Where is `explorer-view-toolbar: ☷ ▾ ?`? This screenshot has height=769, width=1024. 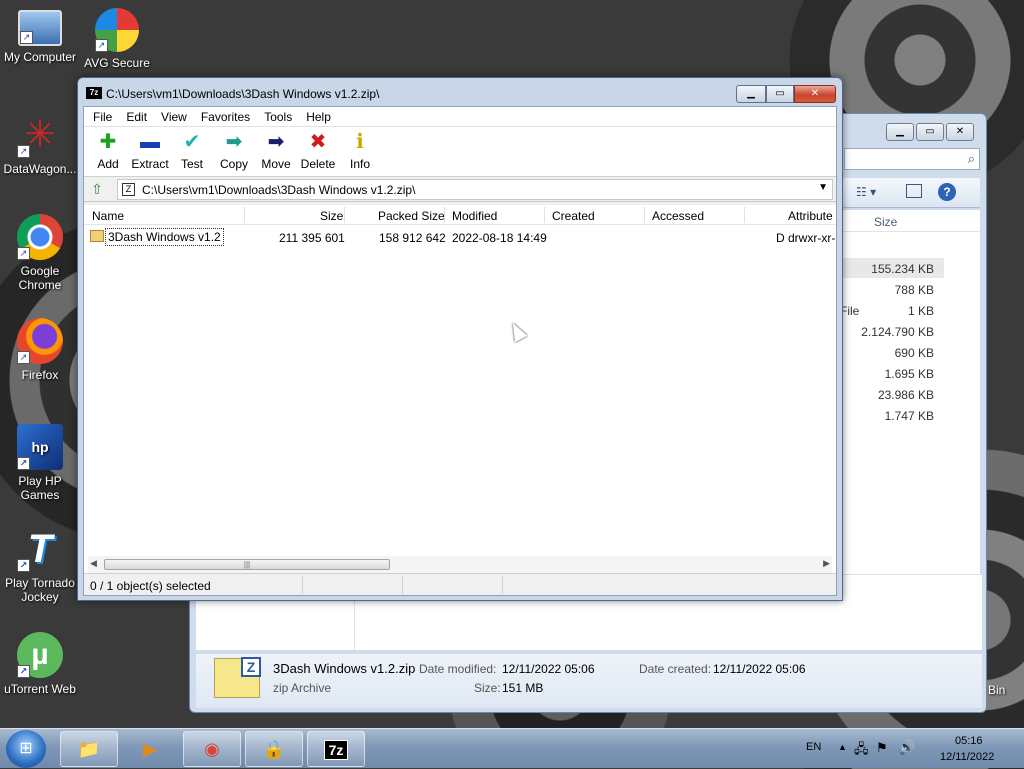
explorer-view-toolbar: ☷ ▾ ? is located at coordinates (910, 193).